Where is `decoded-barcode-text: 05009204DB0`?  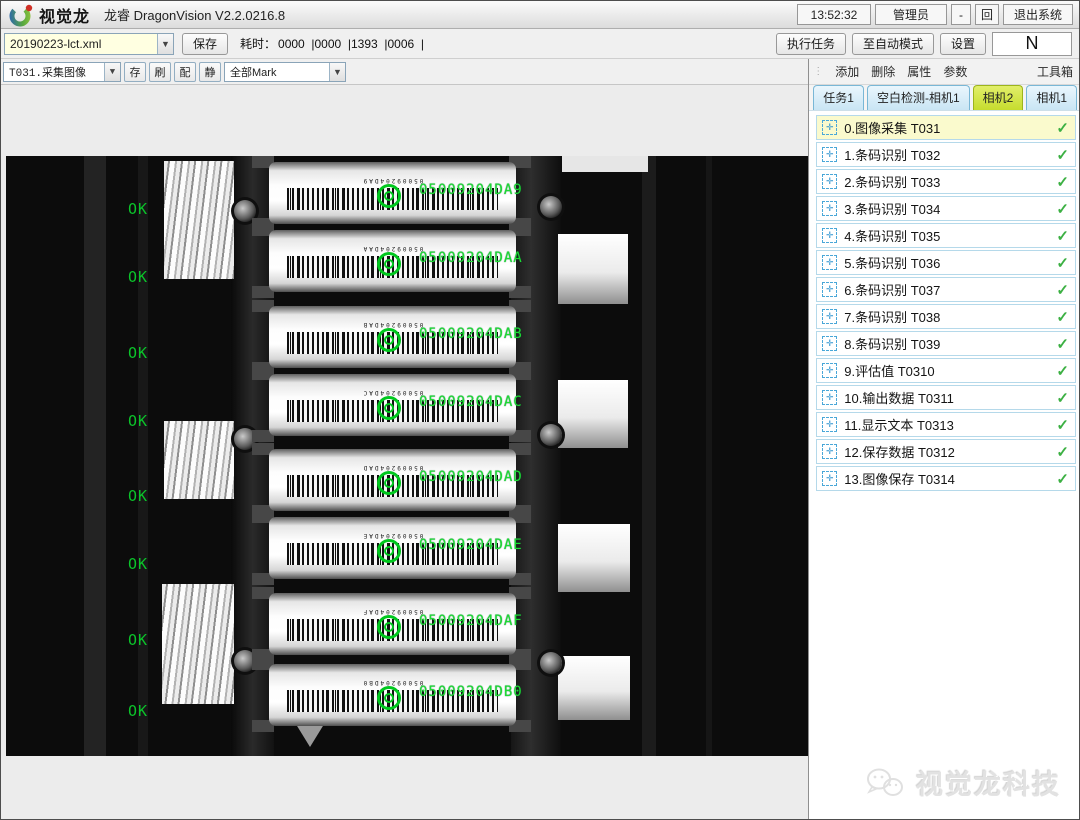
decoded-barcode-text: 05009204DB0 is located at coordinates (471, 692).